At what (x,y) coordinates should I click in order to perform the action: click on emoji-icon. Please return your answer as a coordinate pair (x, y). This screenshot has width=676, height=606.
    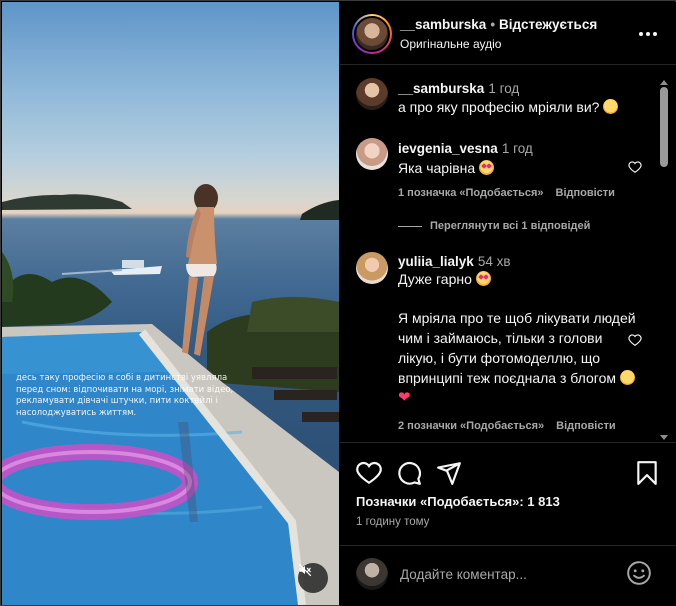
    Looking at the image, I should click on (639, 573).